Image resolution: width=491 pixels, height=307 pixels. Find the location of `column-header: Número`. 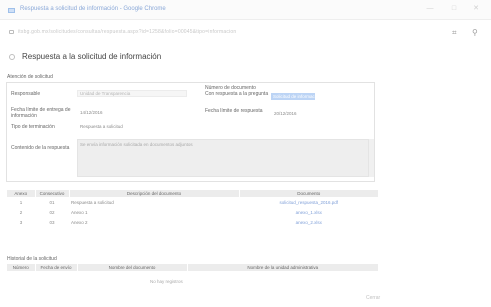

column-header: Número is located at coordinates (21, 267).